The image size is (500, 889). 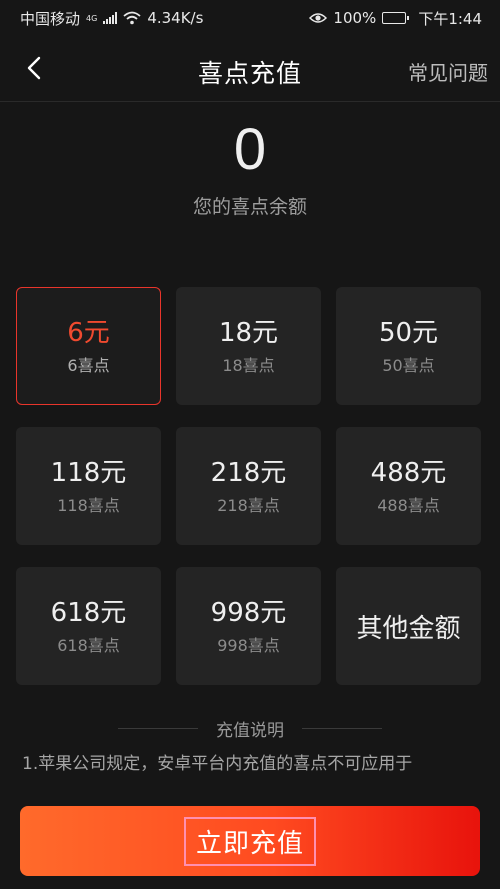 I want to click on package-50-yuan: 50元 50喜点, so click(x=408, y=346).